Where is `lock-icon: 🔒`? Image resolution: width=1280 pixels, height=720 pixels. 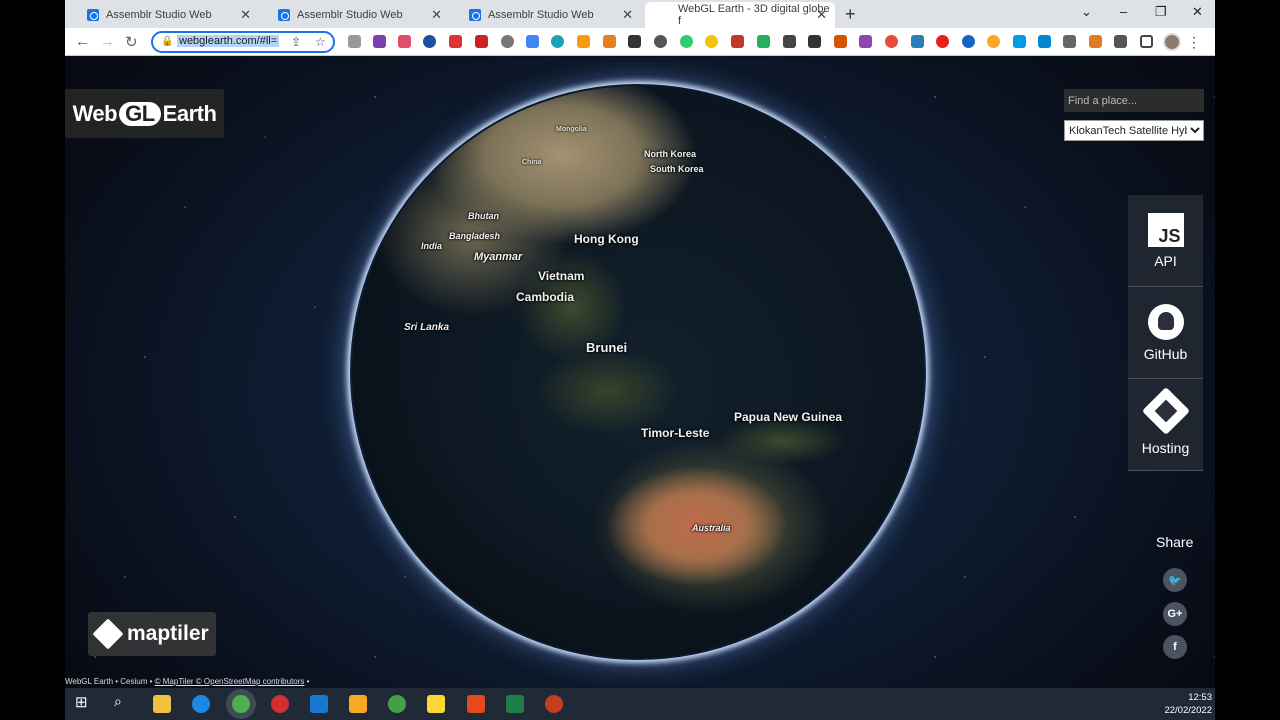
lock-icon: 🔒 is located at coordinates (167, 41).